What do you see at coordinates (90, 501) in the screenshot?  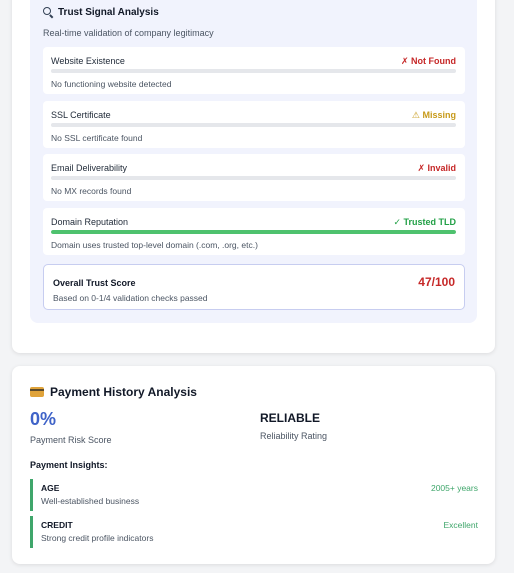 I see `insight-description: Well-established business` at bounding box center [90, 501].